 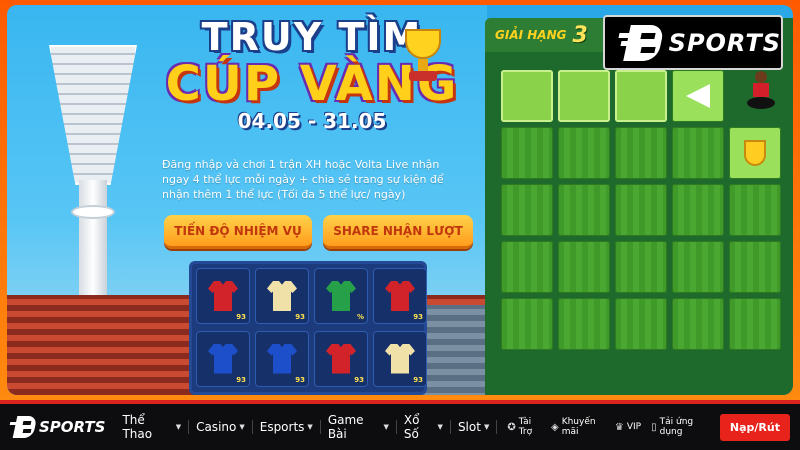 I want to click on brand-watermark: SPORTS, so click(x=693, y=42).